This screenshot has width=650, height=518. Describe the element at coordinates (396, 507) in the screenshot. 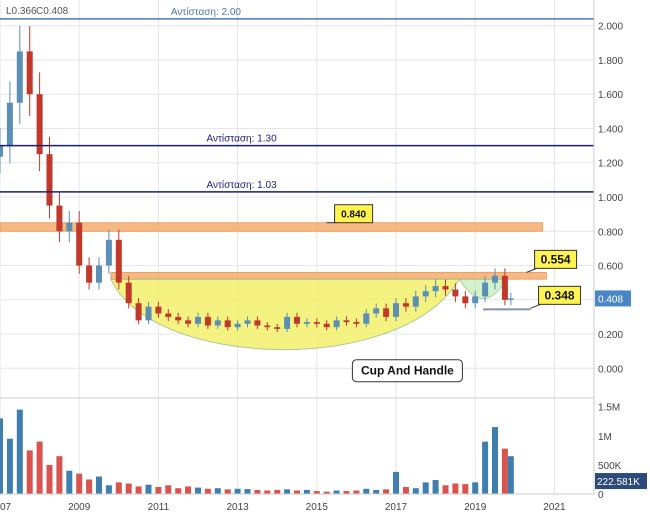

I see `time-tick-label: 2017` at that location.